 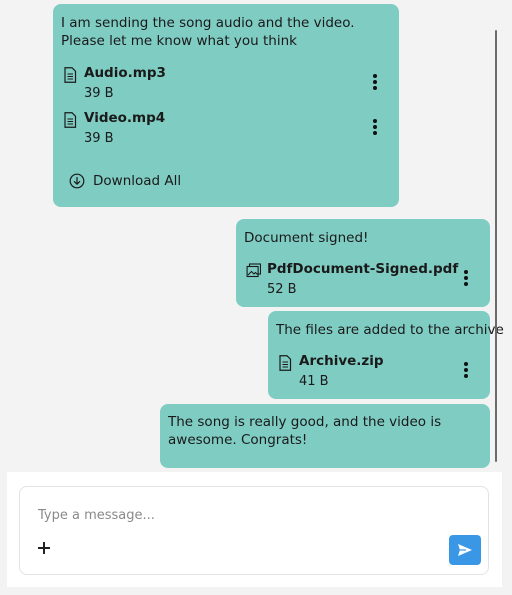 I want to click on attachment-item: PdfDocument-Signed.pdf 52 B, so click(x=363, y=279).